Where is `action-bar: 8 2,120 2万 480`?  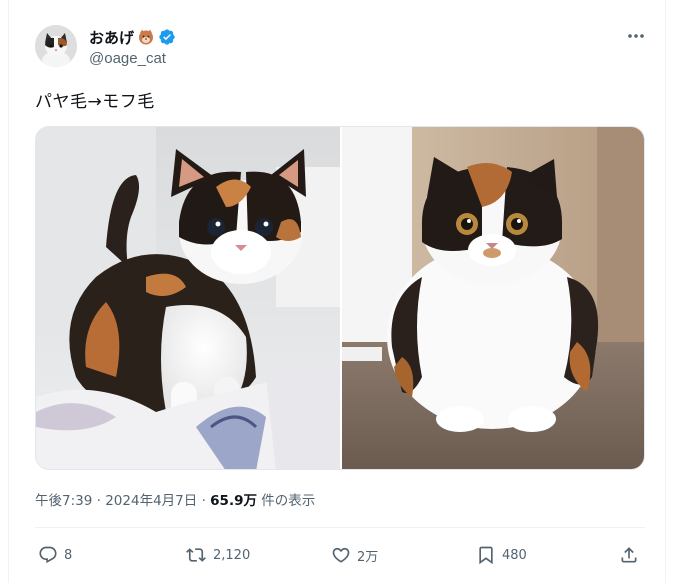 action-bar: 8 2,120 2万 480 is located at coordinates (340, 555).